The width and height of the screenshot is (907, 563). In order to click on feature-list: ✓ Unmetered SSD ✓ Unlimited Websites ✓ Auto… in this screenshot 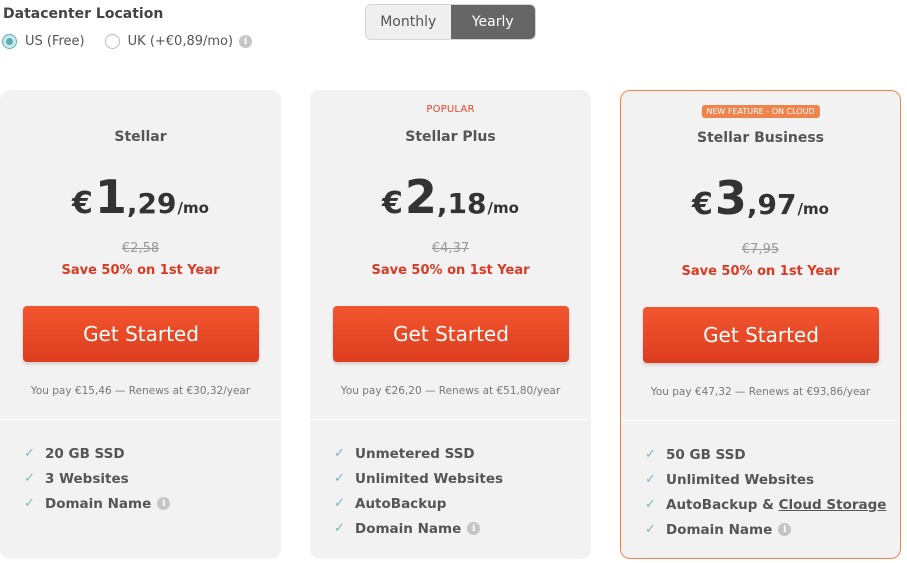, I will do `click(418, 491)`.